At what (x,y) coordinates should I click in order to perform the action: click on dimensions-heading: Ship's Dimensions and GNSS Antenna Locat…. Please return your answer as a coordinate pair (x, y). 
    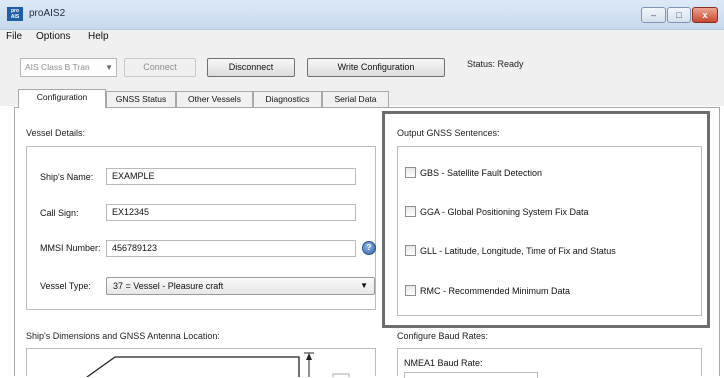
    Looking at the image, I should click on (123, 336).